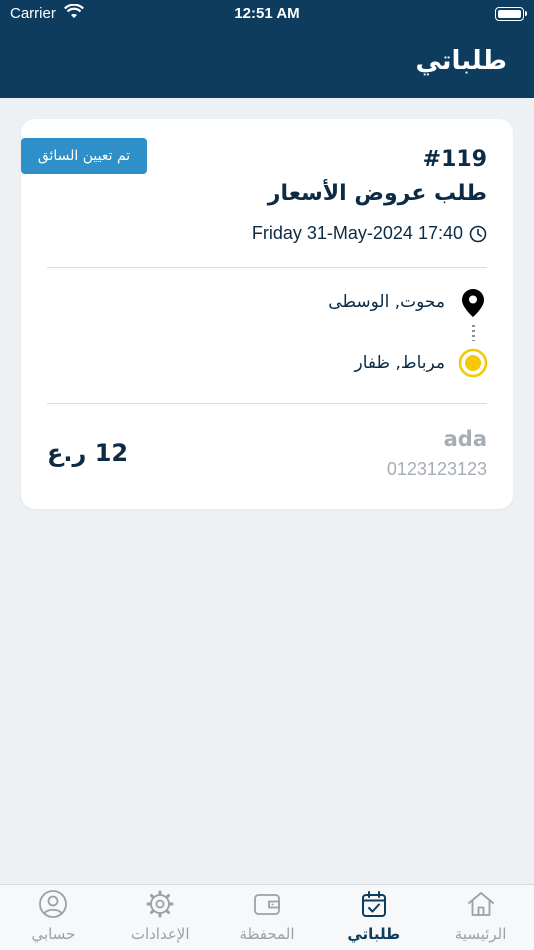 The width and height of the screenshot is (534, 950). I want to click on clock-time: 12:51 AM, so click(267, 13).